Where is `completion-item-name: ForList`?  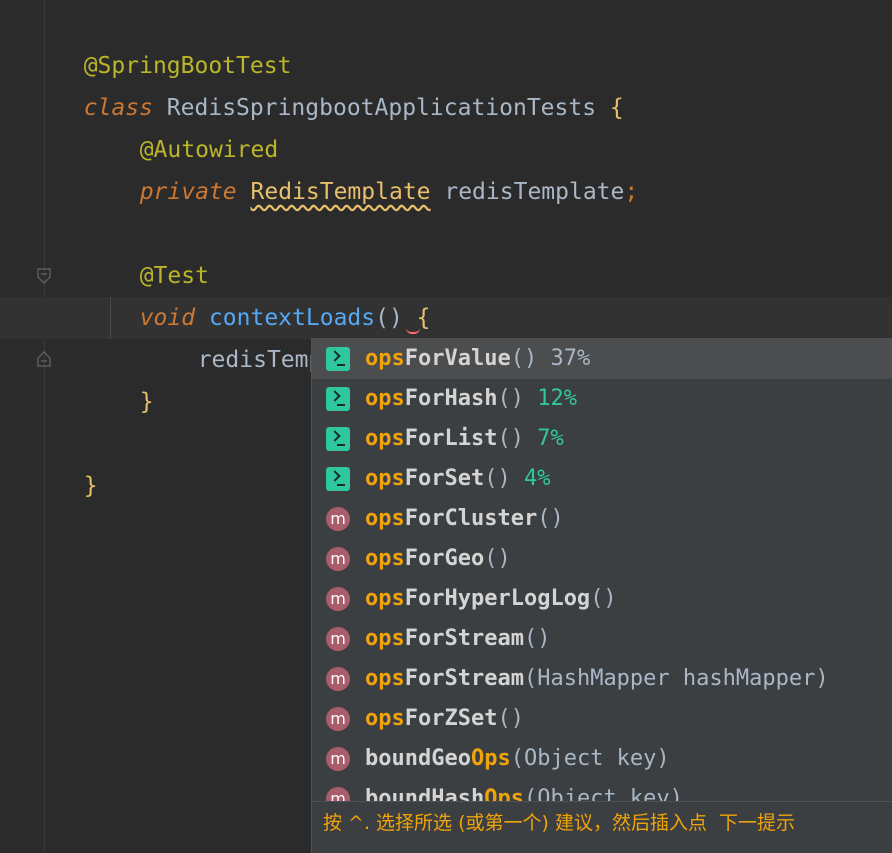
completion-item-name: ForList is located at coordinates (451, 438).